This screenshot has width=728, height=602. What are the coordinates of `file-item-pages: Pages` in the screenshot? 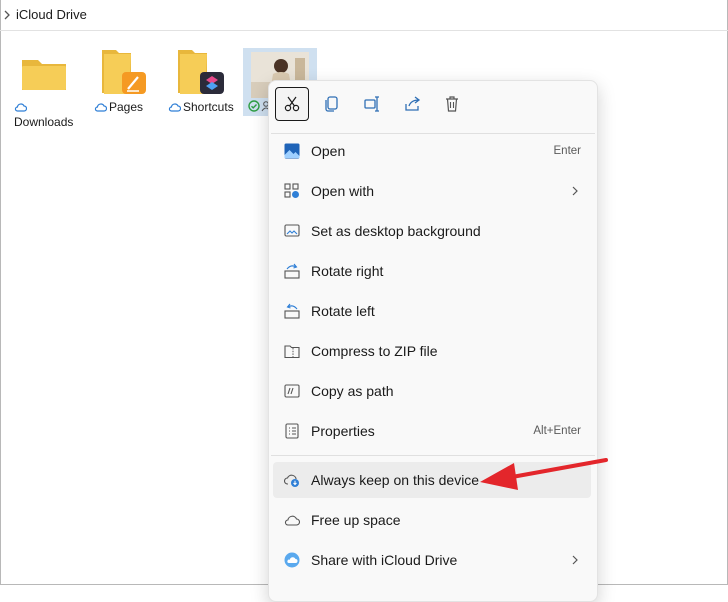 It's located at (128, 88).